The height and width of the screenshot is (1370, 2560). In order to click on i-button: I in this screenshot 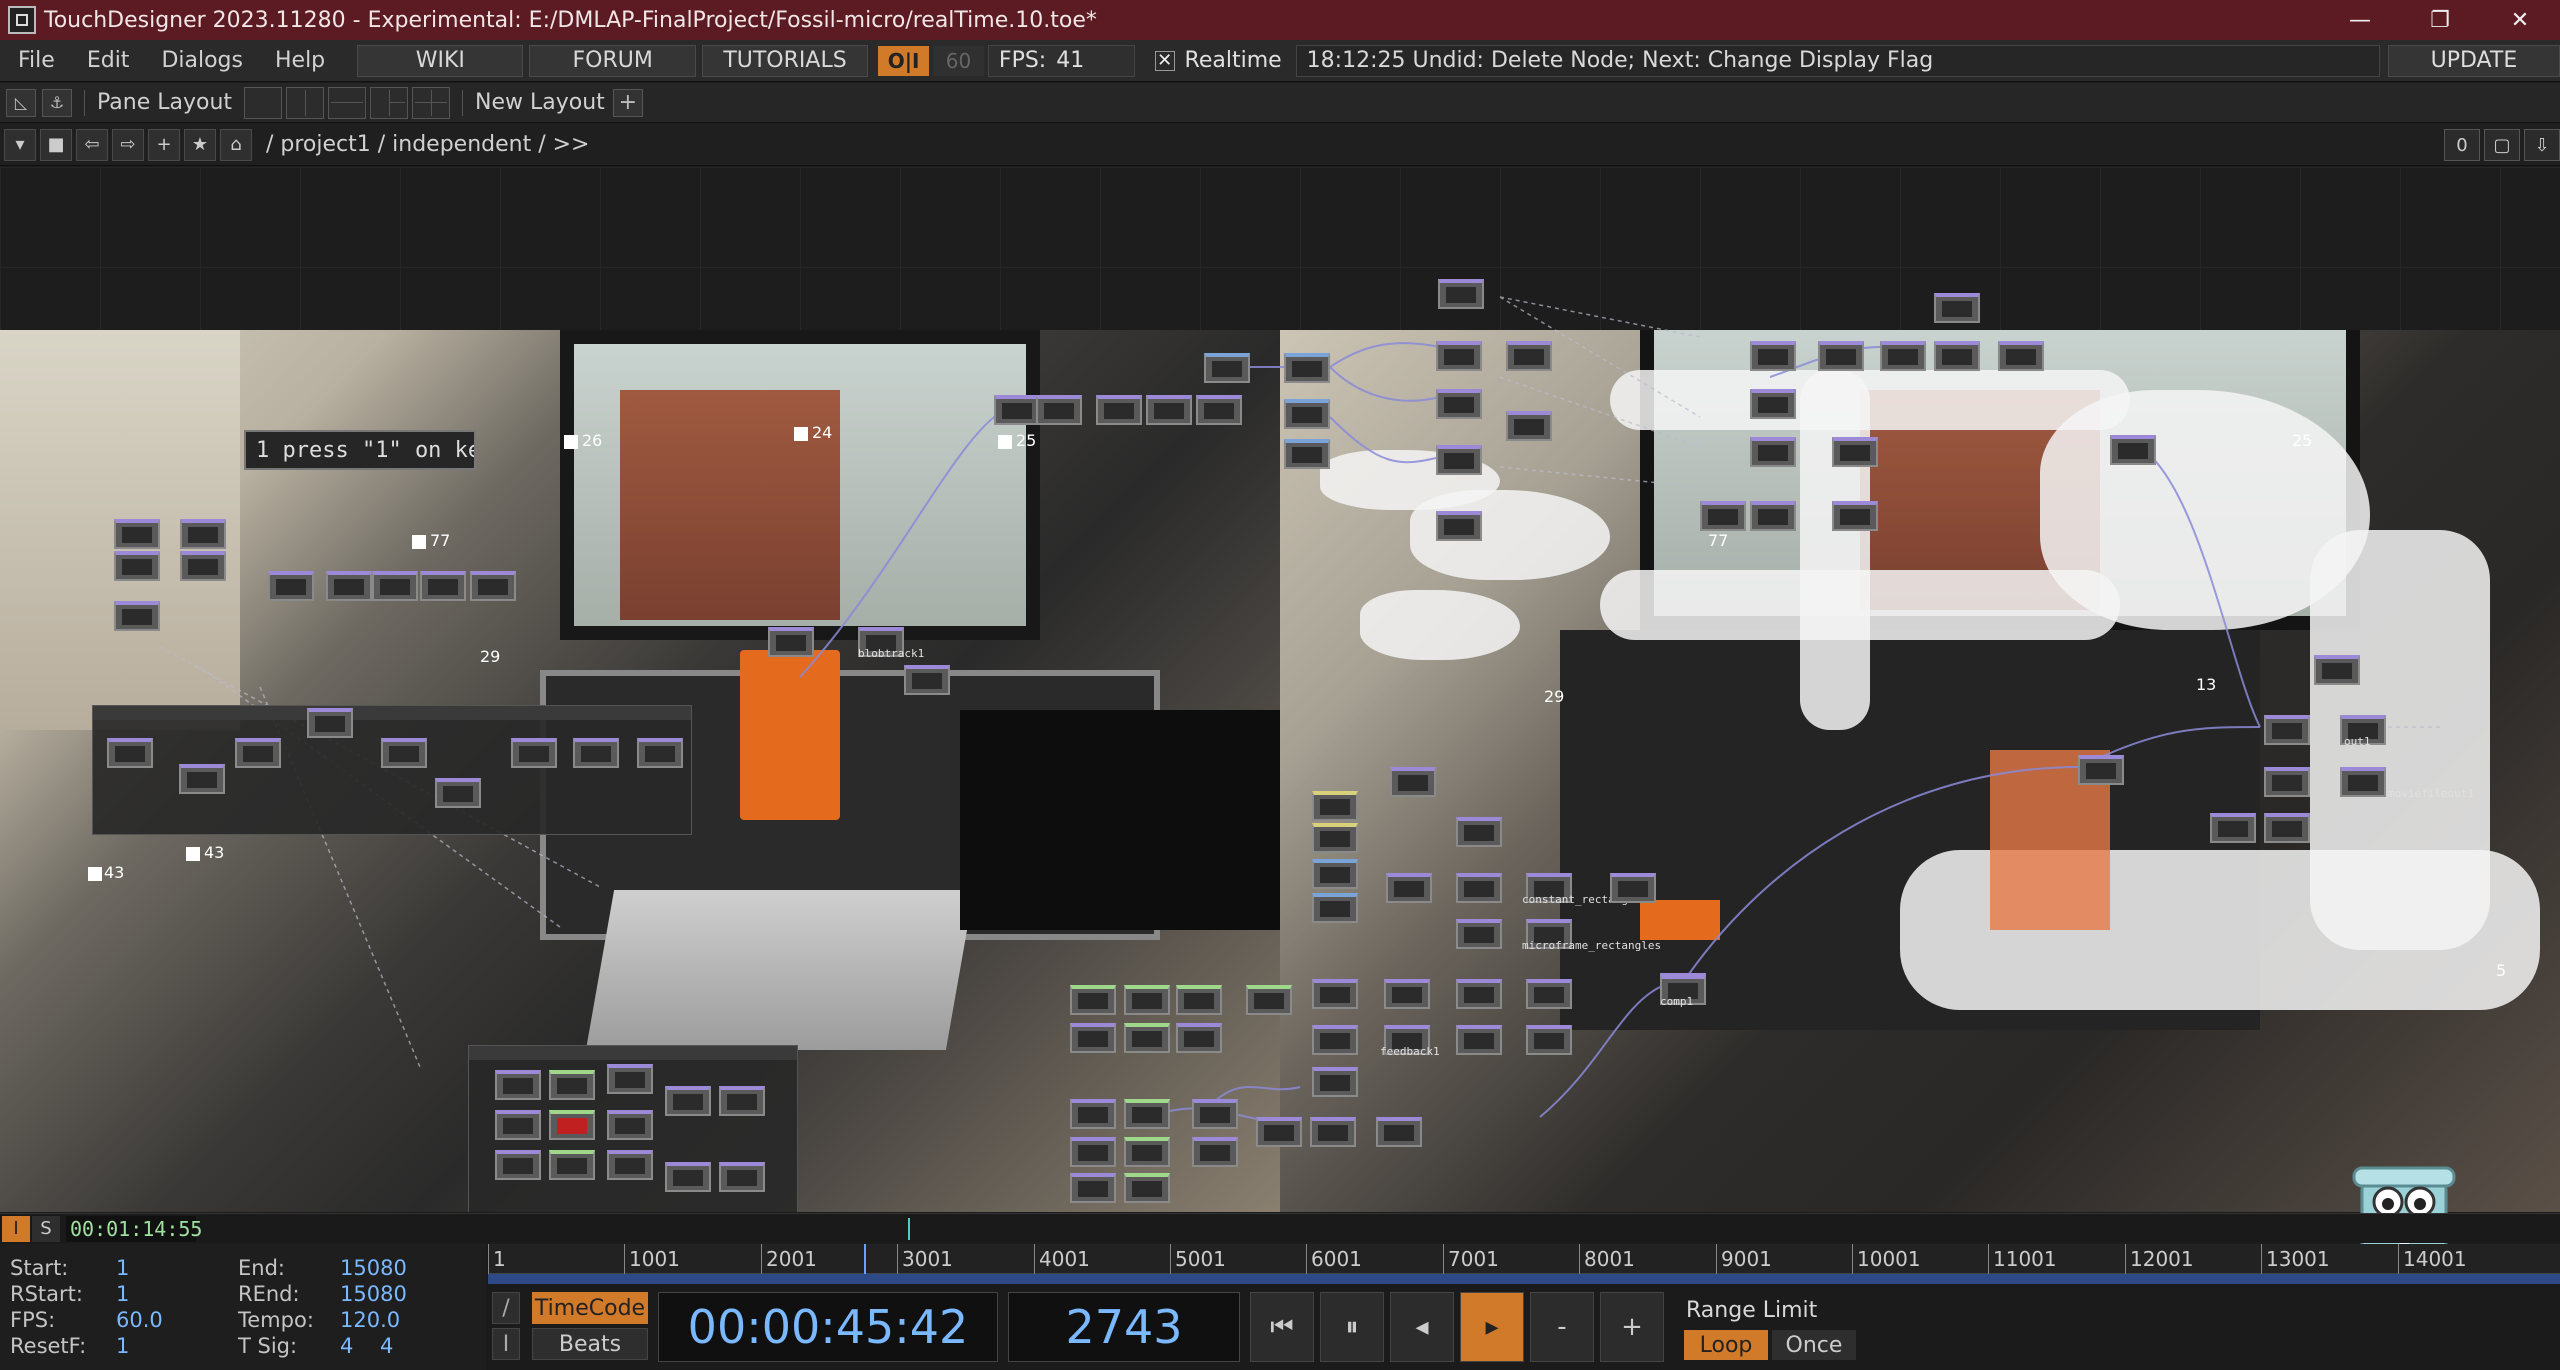, I will do `click(506, 1344)`.